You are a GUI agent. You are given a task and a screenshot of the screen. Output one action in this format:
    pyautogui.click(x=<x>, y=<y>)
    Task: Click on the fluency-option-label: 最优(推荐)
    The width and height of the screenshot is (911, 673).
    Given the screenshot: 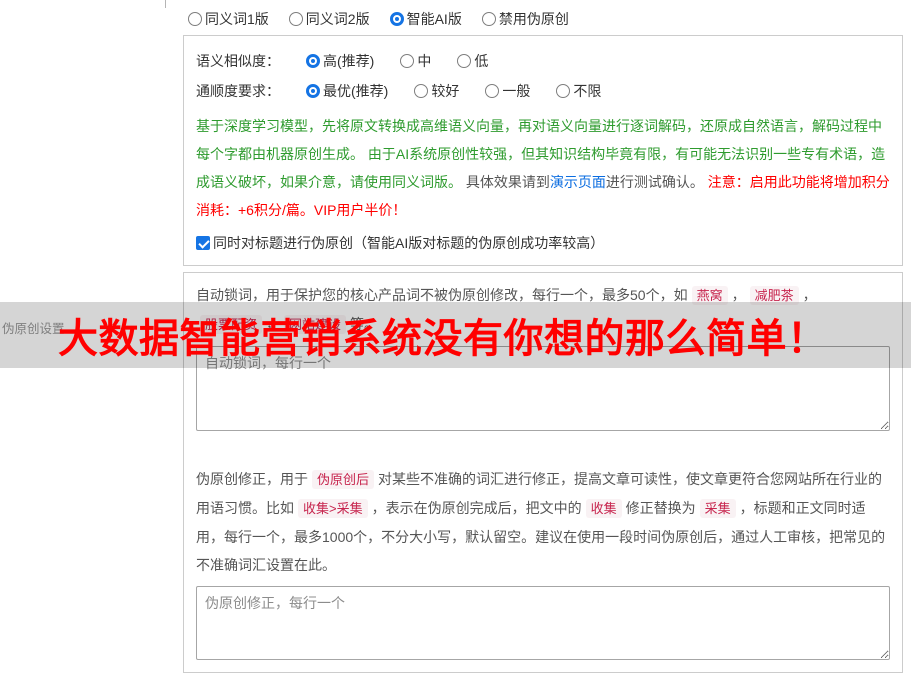 What is the action you would take?
    pyautogui.click(x=356, y=91)
    